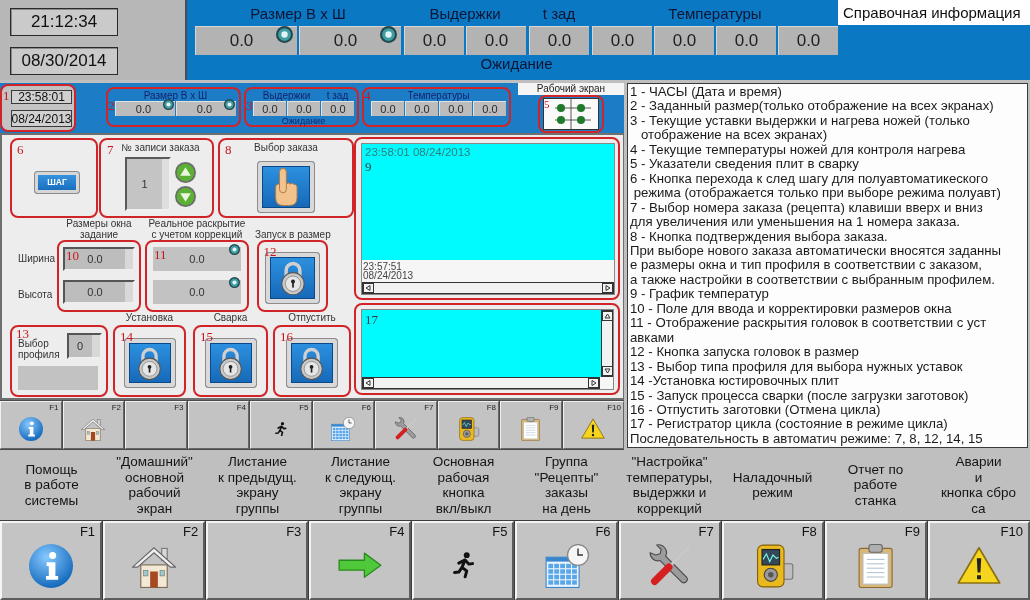  I want to click on field-label: Выбор заказа, so click(286, 147).